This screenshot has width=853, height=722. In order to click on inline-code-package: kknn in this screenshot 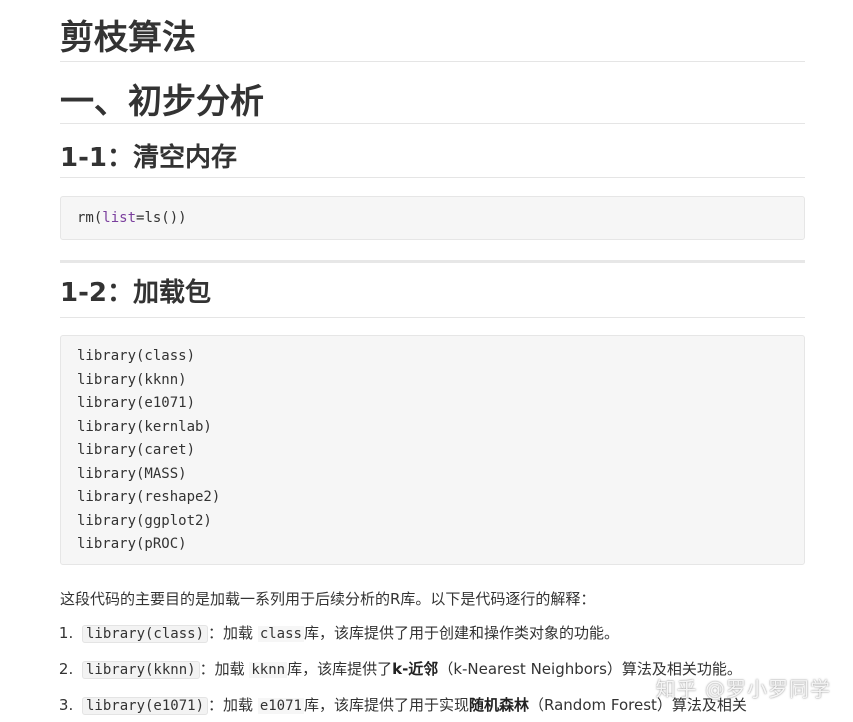, I will do `click(268, 670)`.